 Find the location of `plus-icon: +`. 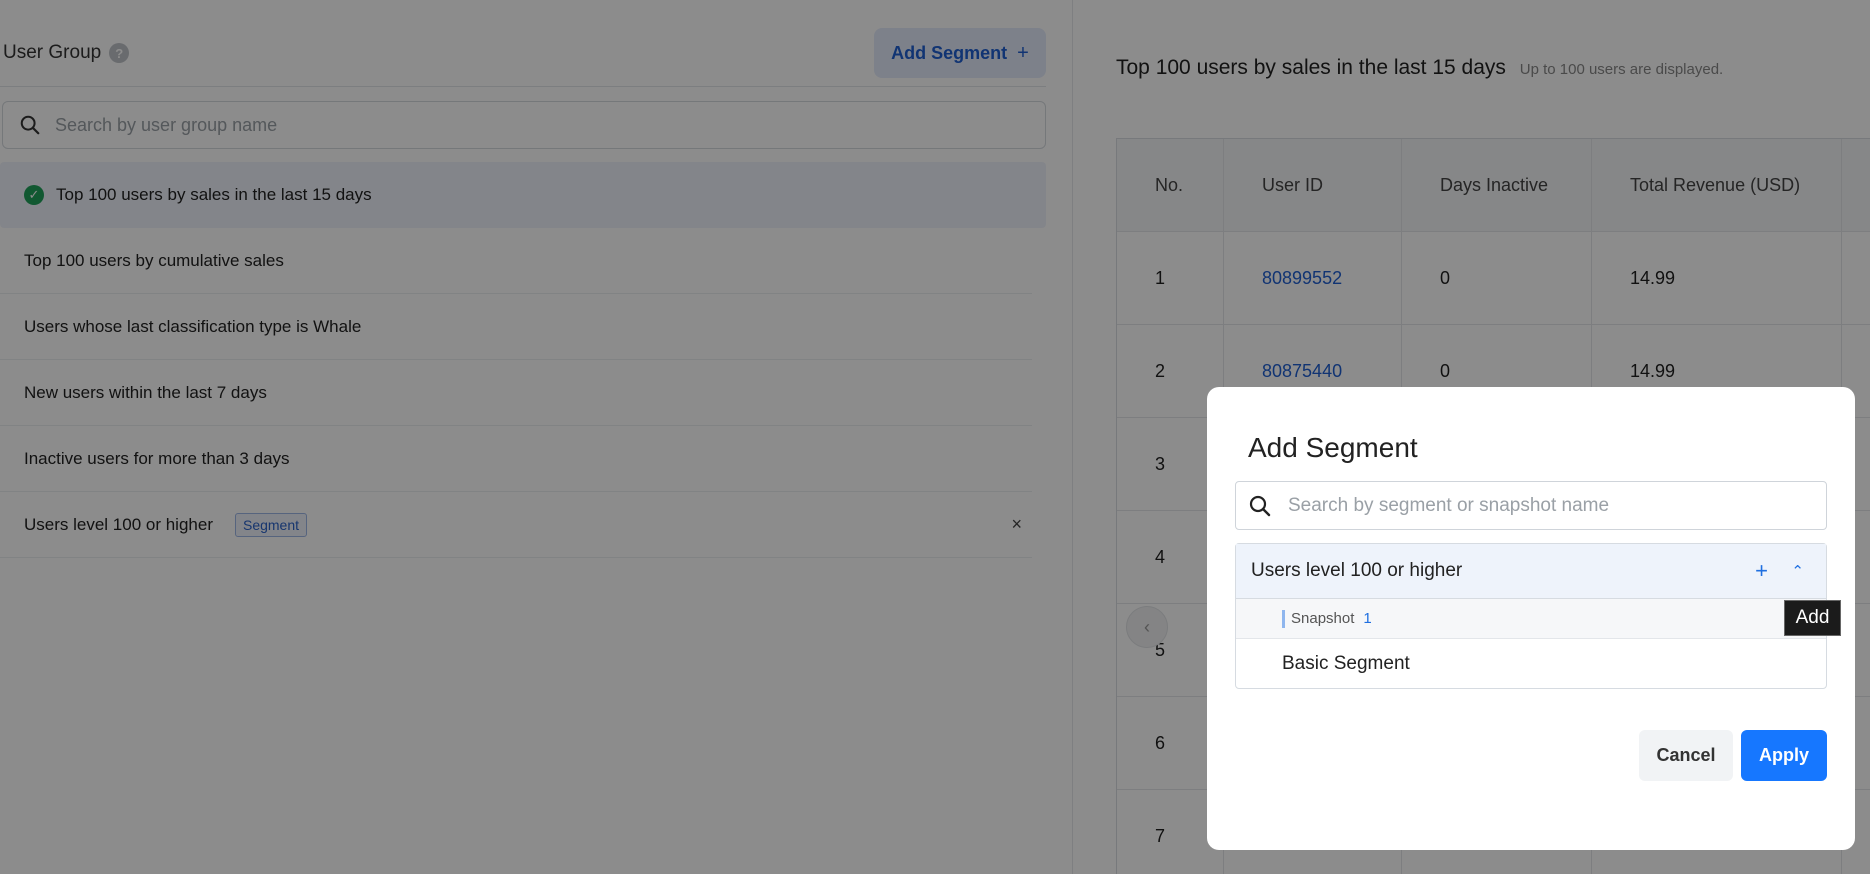

plus-icon: + is located at coordinates (1761, 571).